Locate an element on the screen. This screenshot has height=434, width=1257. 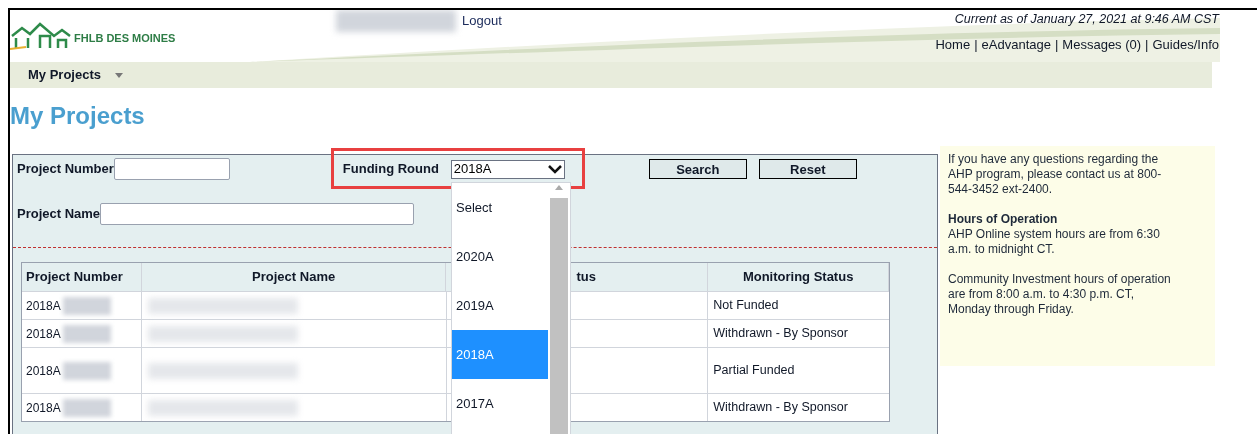
field-label: Funding Round is located at coordinates (391, 169).